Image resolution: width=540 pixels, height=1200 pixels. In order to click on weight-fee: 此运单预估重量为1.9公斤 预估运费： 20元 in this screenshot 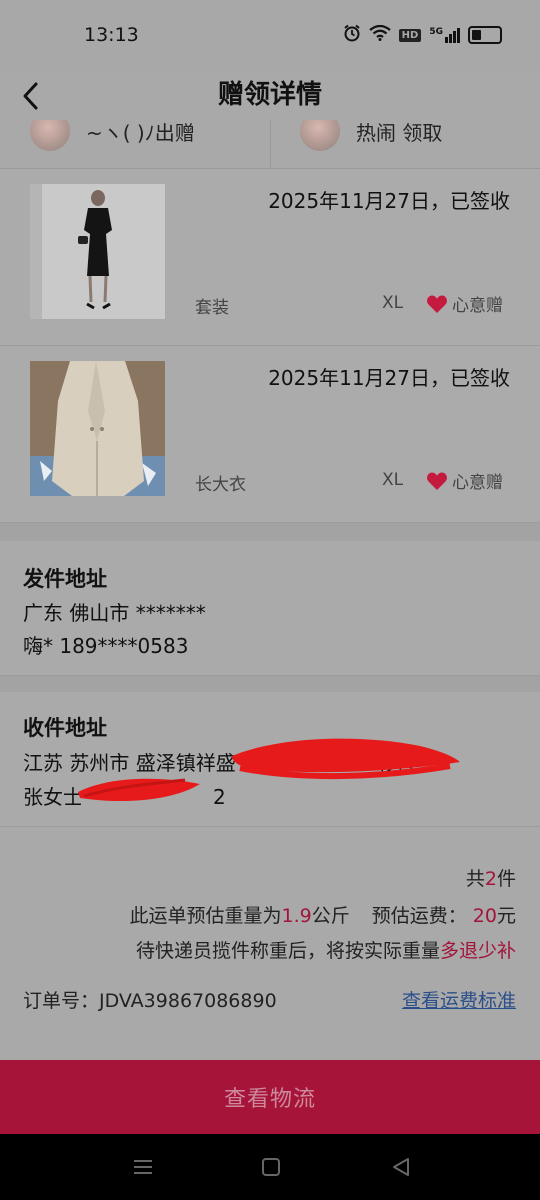, I will do `click(322, 916)`.